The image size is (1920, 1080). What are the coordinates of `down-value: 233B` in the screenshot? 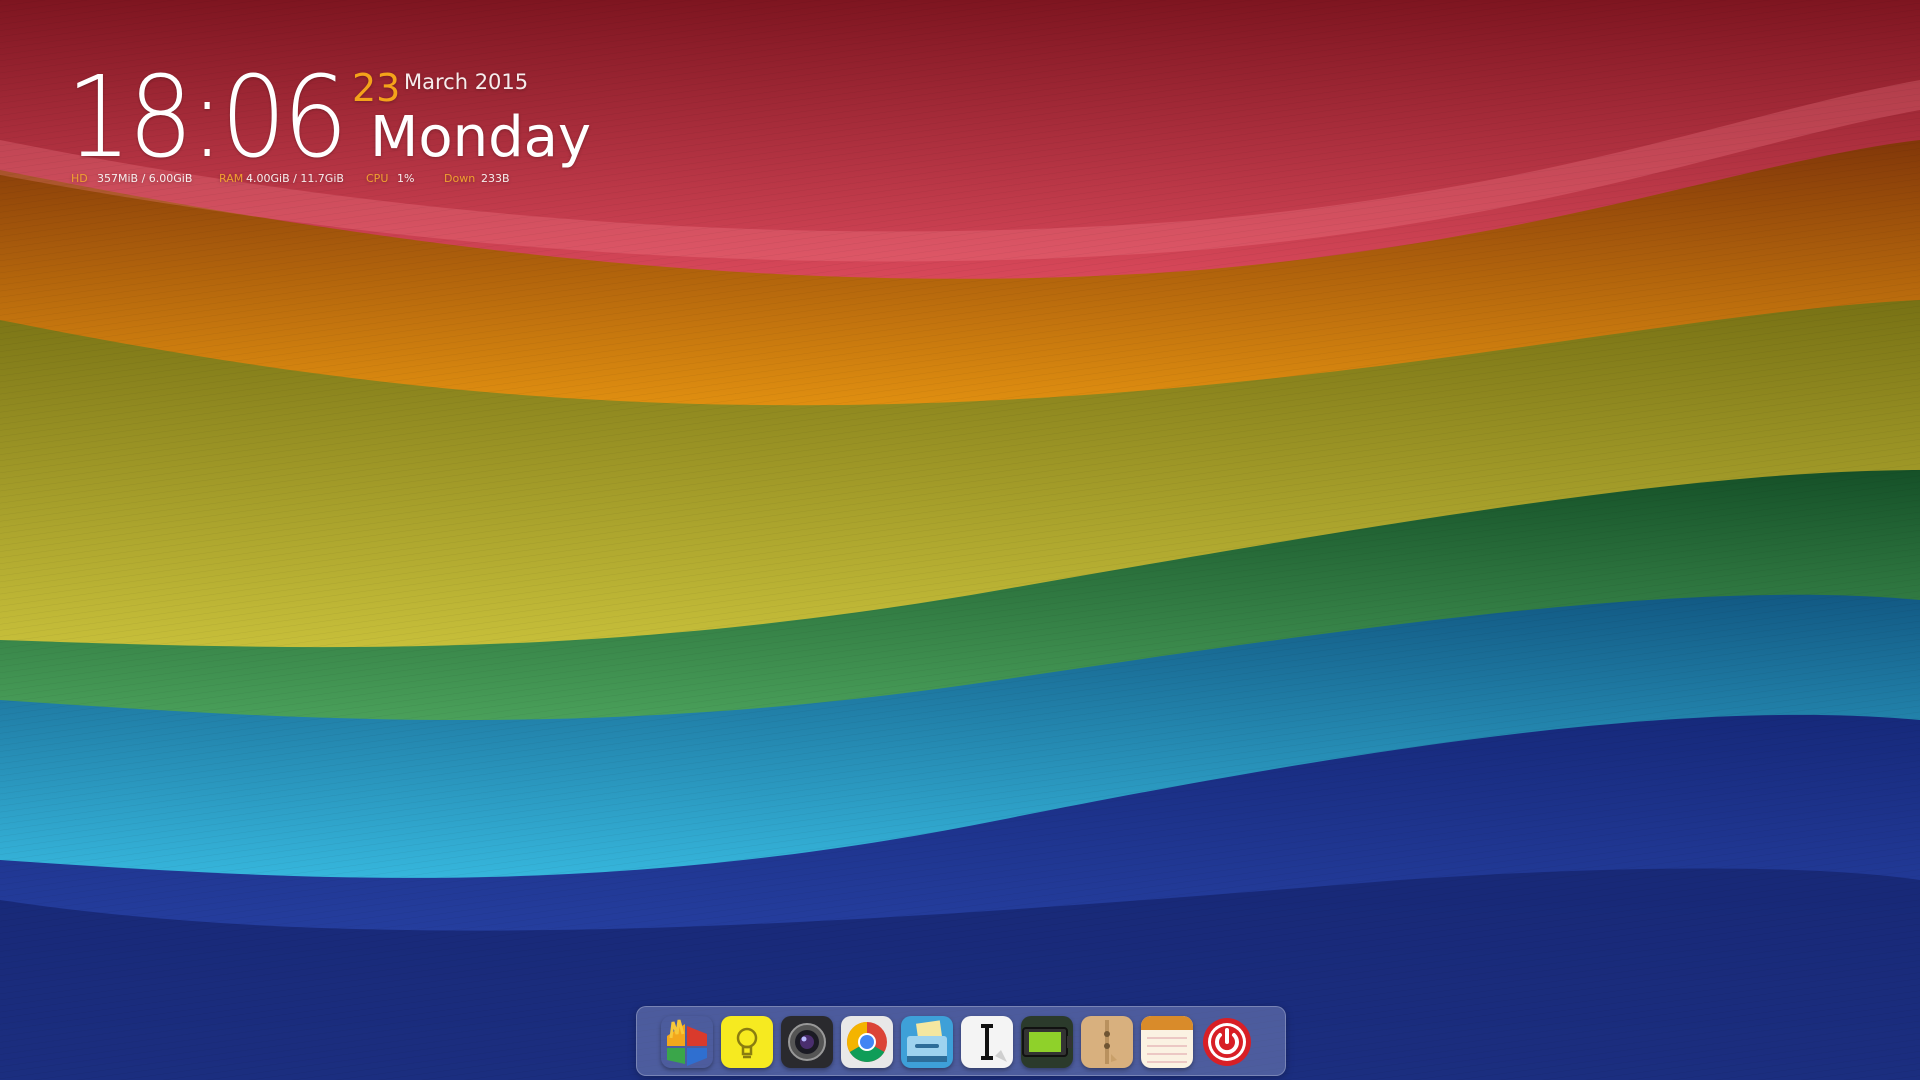 It's located at (495, 178).